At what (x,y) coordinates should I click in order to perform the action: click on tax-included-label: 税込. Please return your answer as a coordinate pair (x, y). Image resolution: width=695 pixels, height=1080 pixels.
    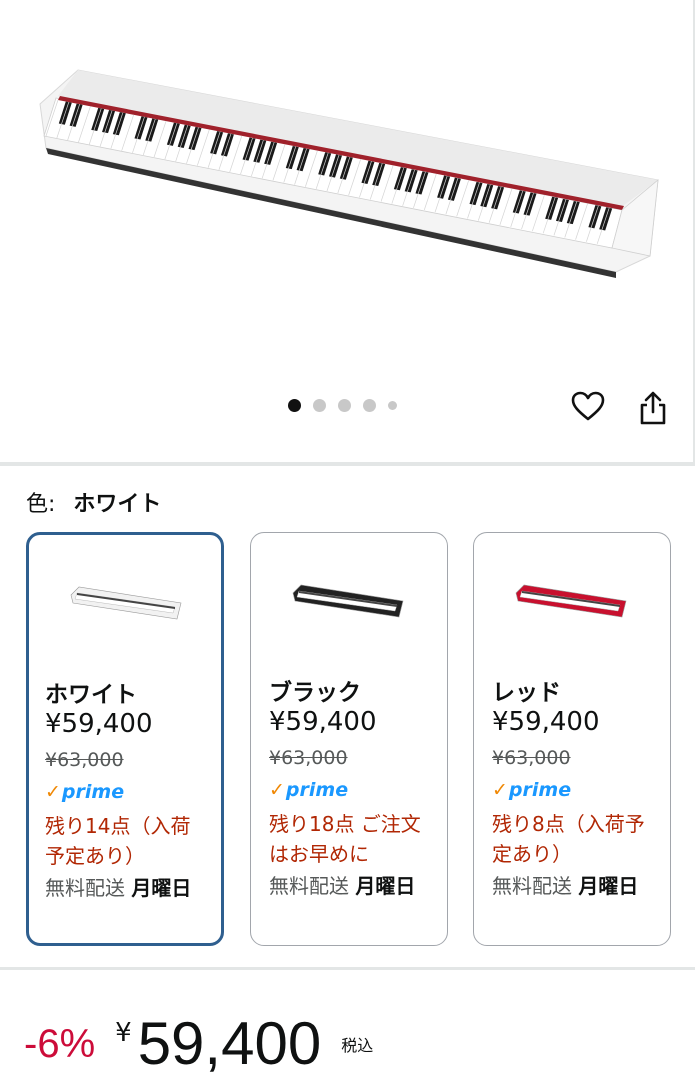
    Looking at the image, I should click on (357, 1045).